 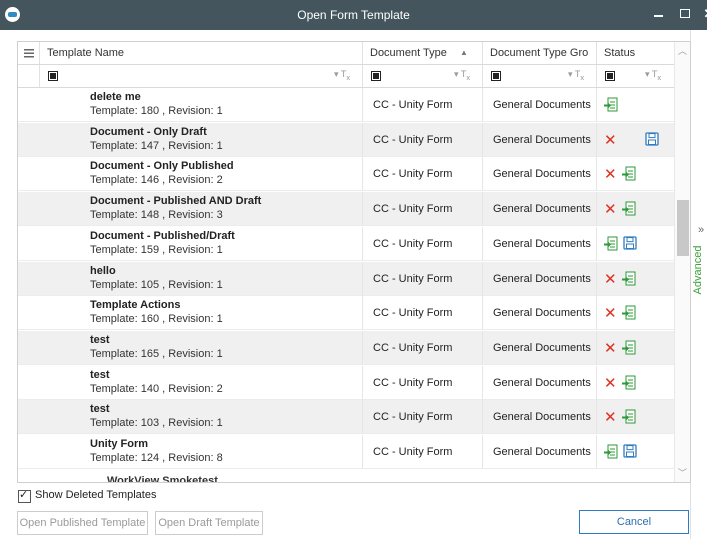 What do you see at coordinates (162, 478) in the screenshot?
I see `partial-row-name: WorkView Smoketest` at bounding box center [162, 478].